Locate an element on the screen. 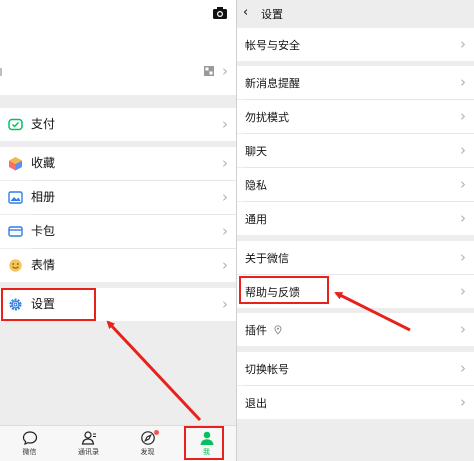 The image size is (474, 461). menu-item-stickers: 表情 › is located at coordinates (118, 265).